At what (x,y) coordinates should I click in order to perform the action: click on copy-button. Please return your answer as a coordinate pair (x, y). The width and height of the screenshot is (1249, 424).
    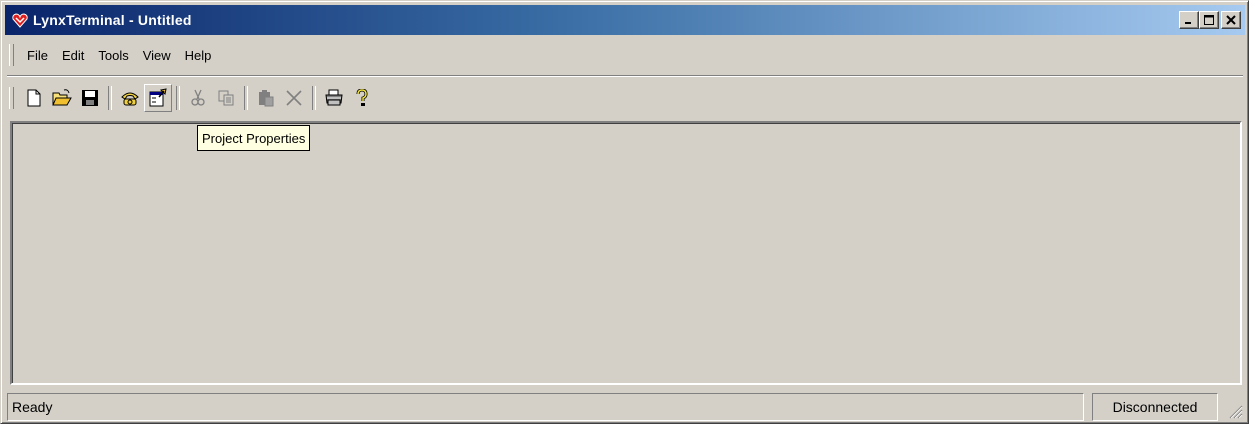
    Looking at the image, I should click on (226, 98).